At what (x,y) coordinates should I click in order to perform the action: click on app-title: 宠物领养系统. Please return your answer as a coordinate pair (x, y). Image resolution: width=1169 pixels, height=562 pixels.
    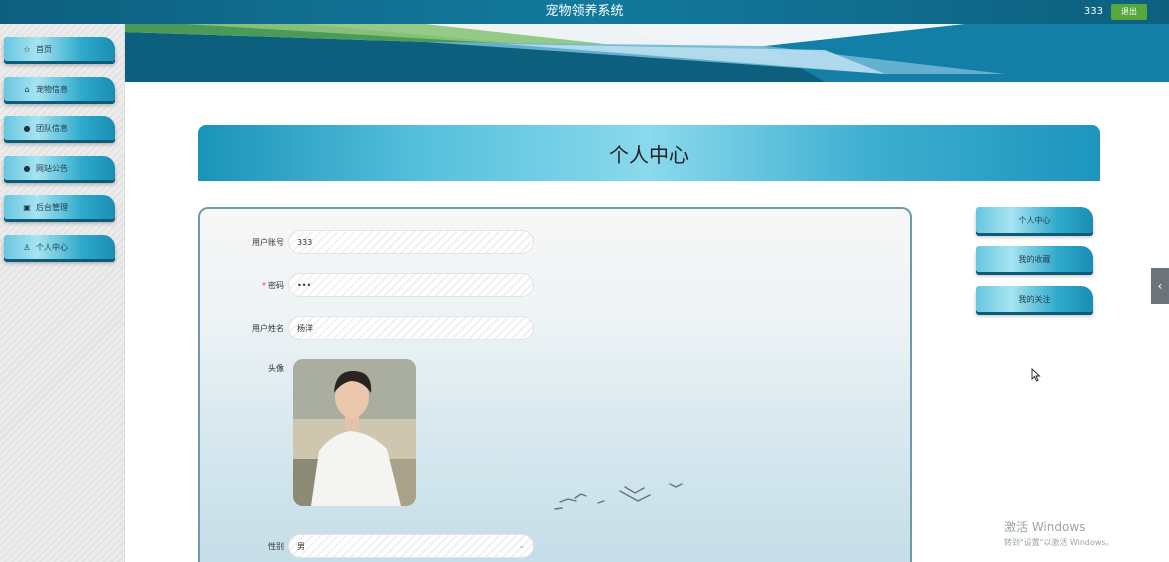
    Looking at the image, I should click on (584, 11).